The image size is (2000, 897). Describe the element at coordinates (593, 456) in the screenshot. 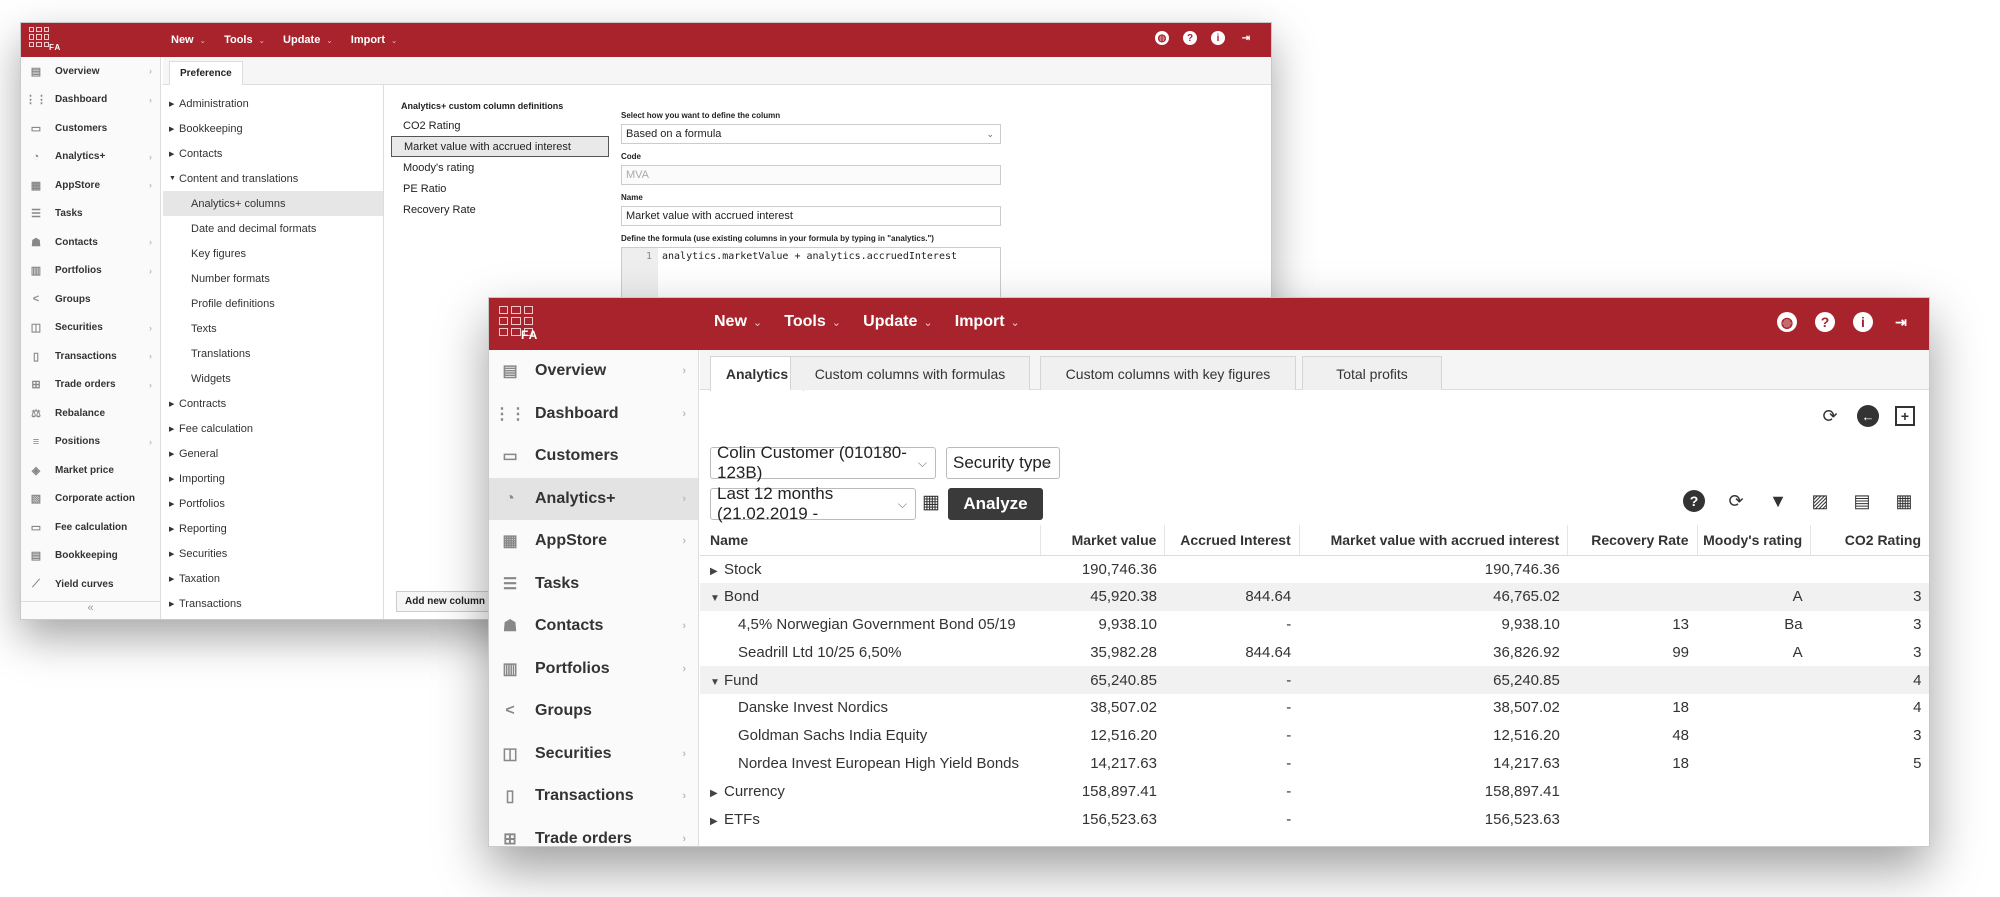

I see `sidebar-item-customers: ▭ Customers` at that location.